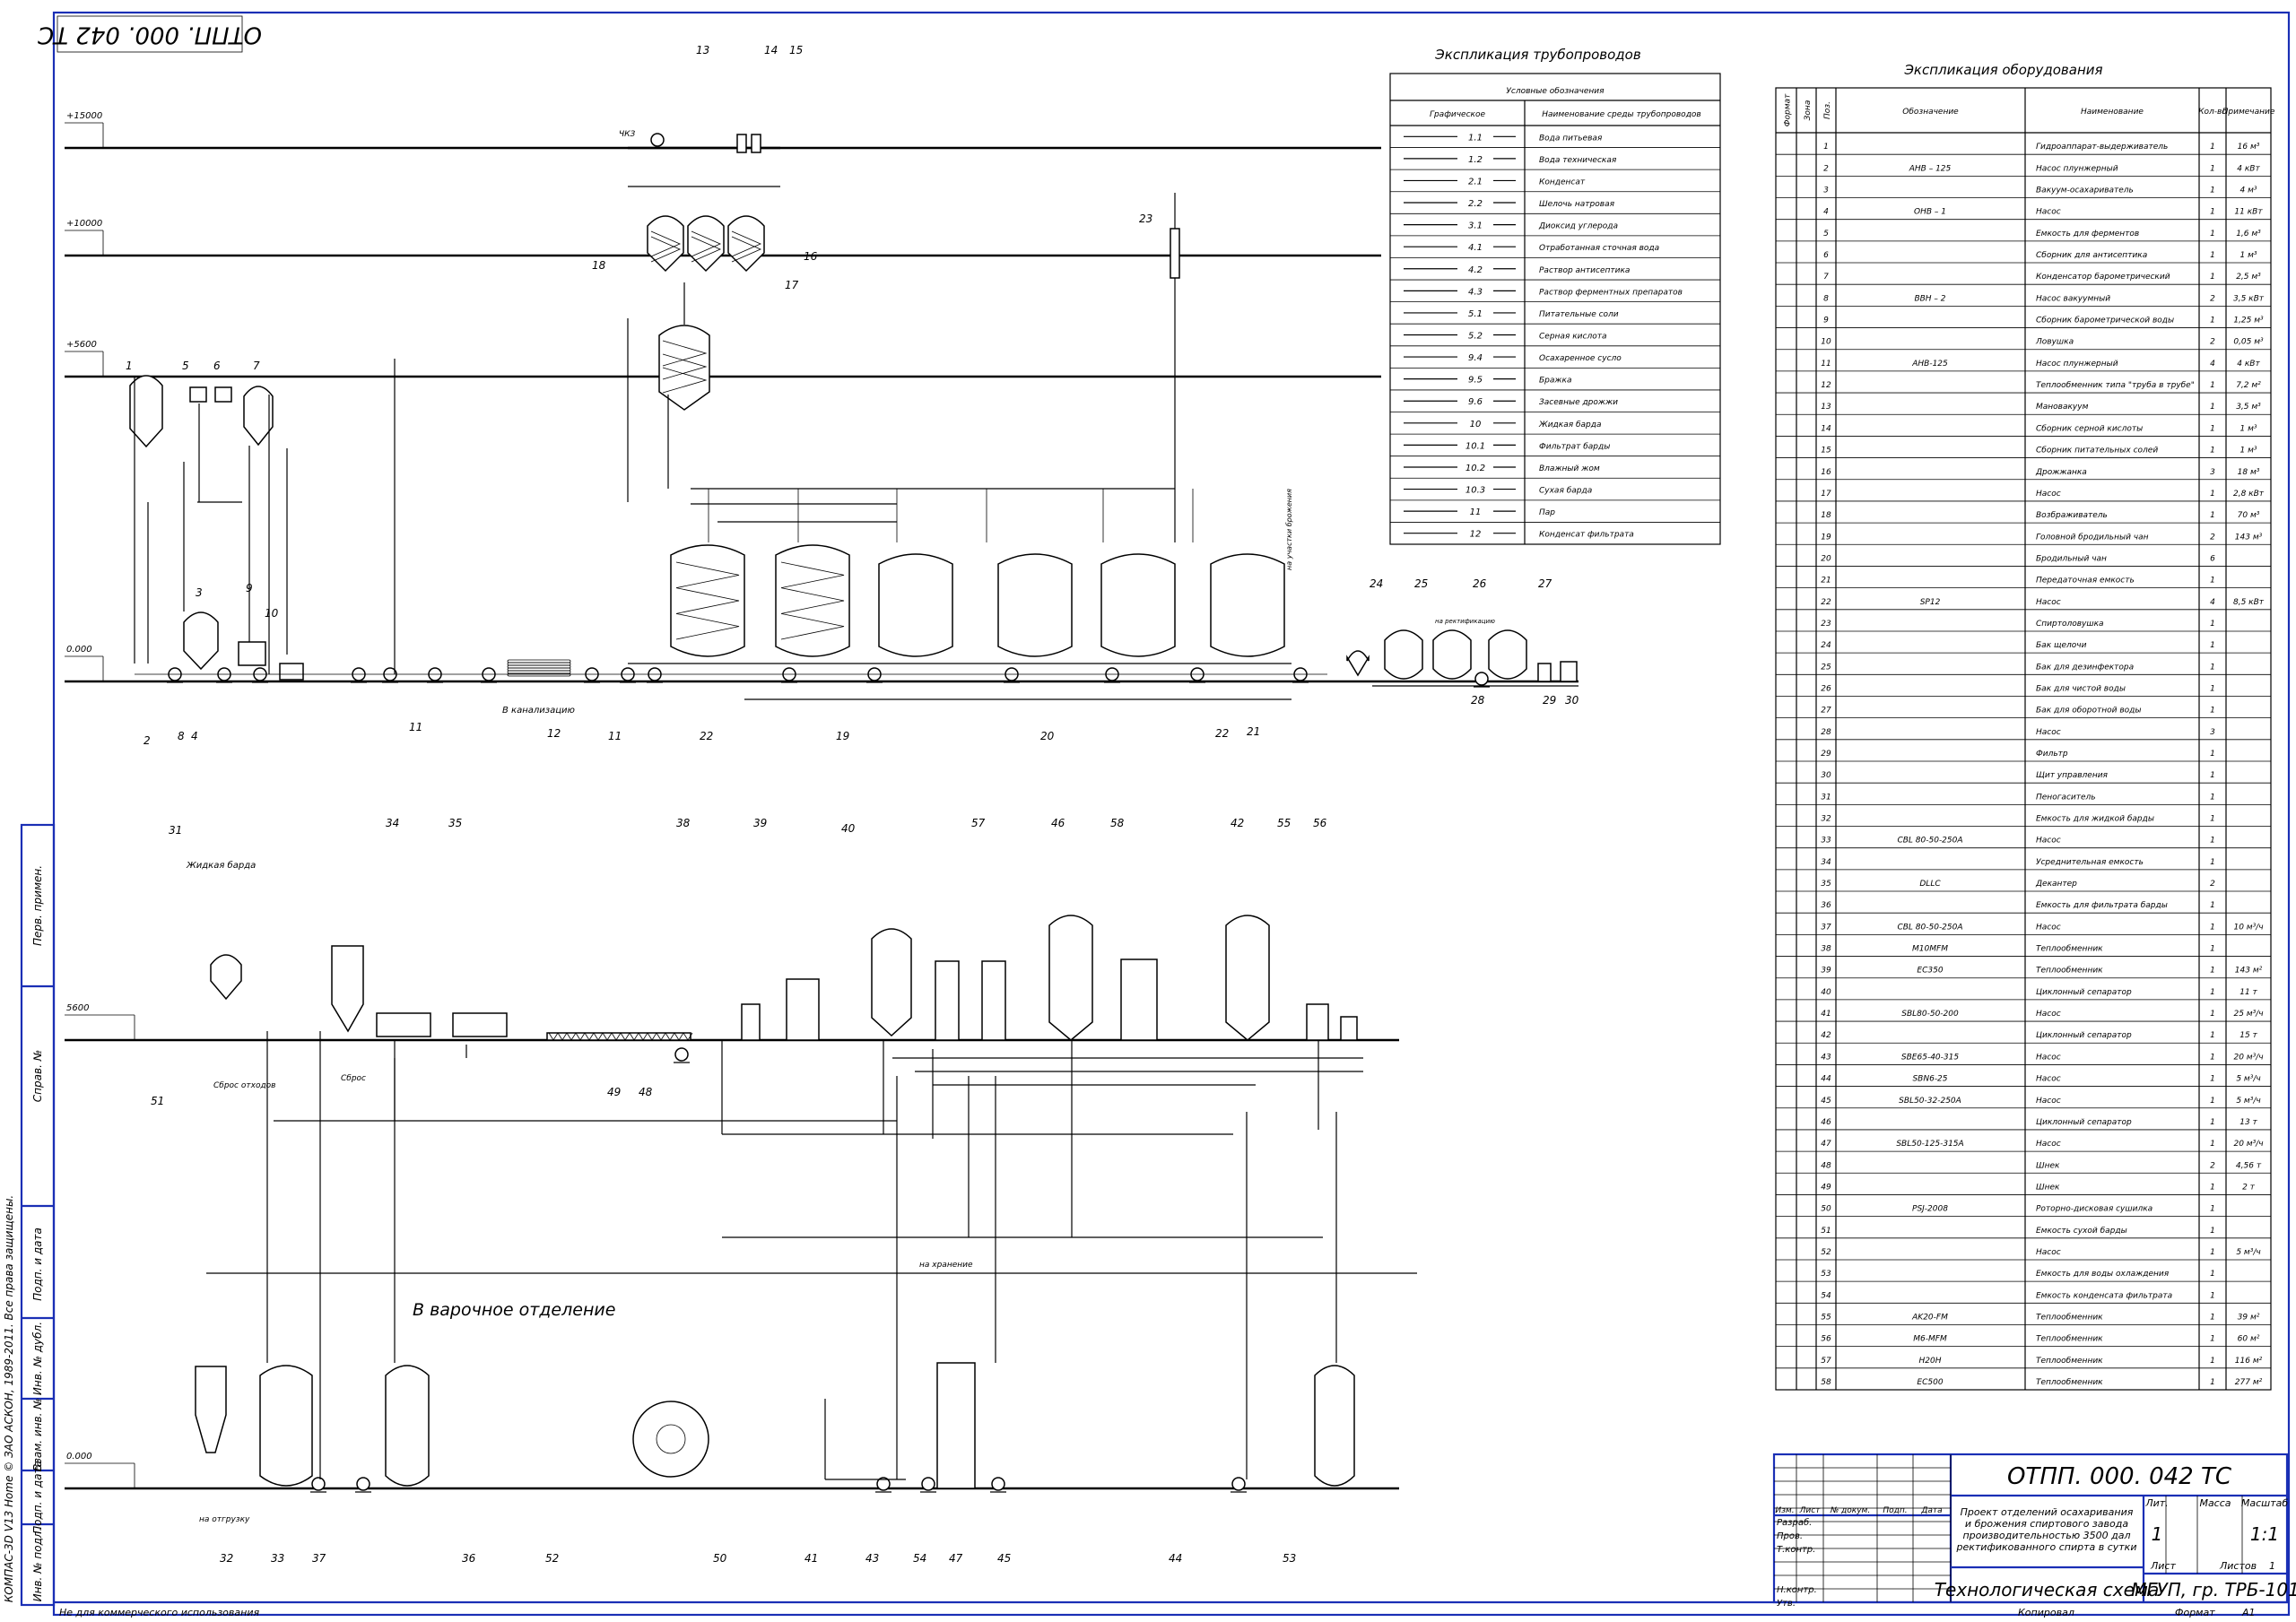  What do you see at coordinates (2248, 1101) in the screenshot?
I see `equipment-note: 5 м³/ч` at bounding box center [2248, 1101].